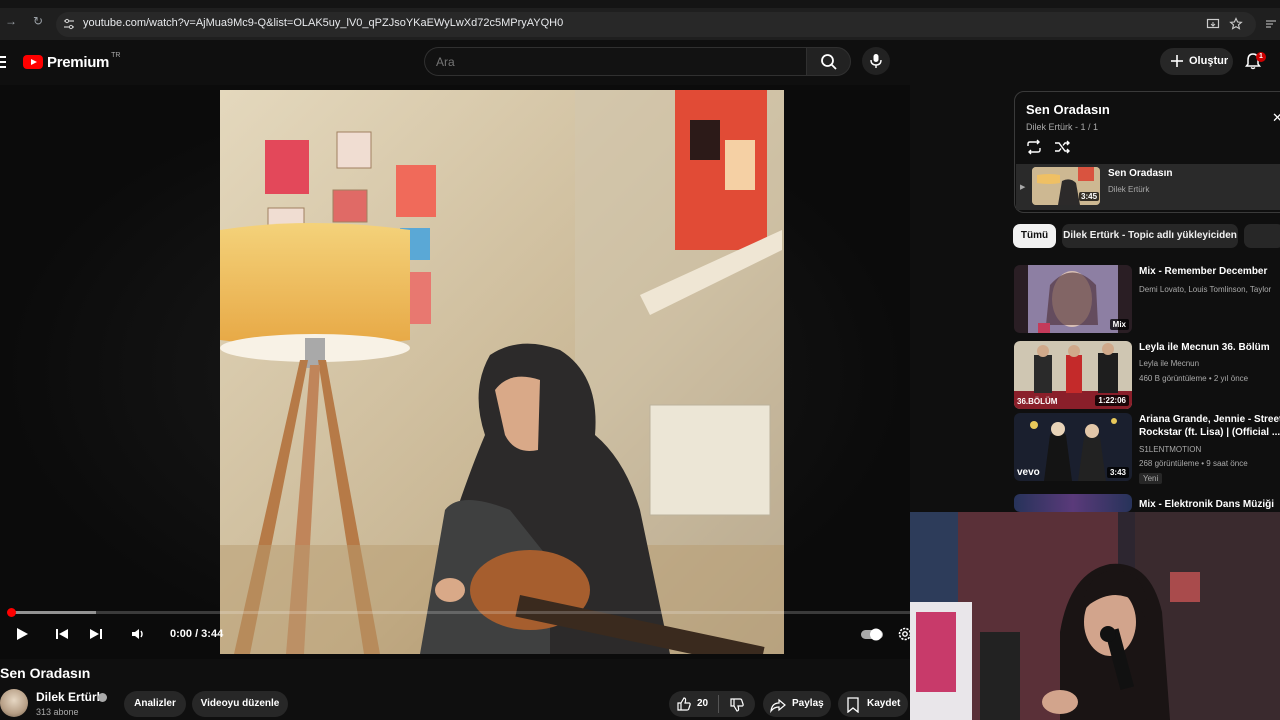 The width and height of the screenshot is (1280, 720). What do you see at coordinates (1193, 463) in the screenshot?
I see `recommendation-stats: 268 görüntüleme • 9 saat önce` at bounding box center [1193, 463].